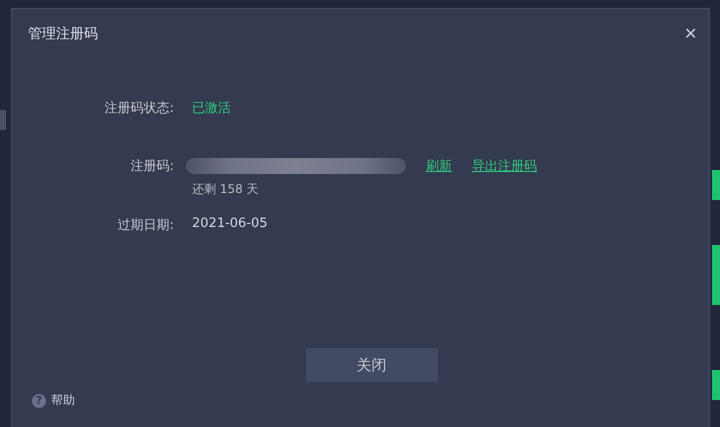 This screenshot has width=720, height=427. What do you see at coordinates (145, 225) in the screenshot?
I see `field-label: 过期日期:` at bounding box center [145, 225].